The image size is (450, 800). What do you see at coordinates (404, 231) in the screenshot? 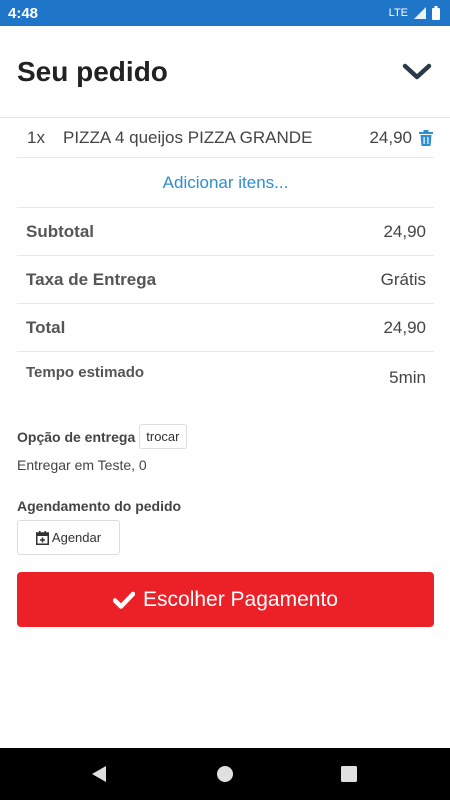
I see `subtotal-value: 24,90` at bounding box center [404, 231].